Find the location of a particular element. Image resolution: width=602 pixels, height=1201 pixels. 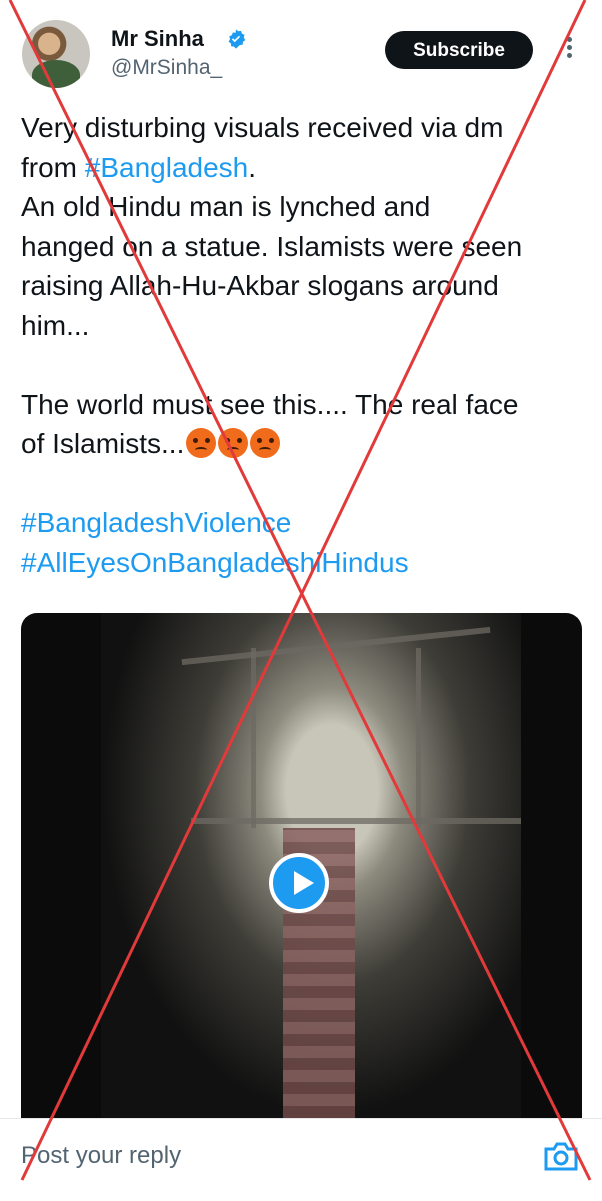

tweet-line: raising Allah-Hu-Akbar slogans around is located at coordinates (260, 285).